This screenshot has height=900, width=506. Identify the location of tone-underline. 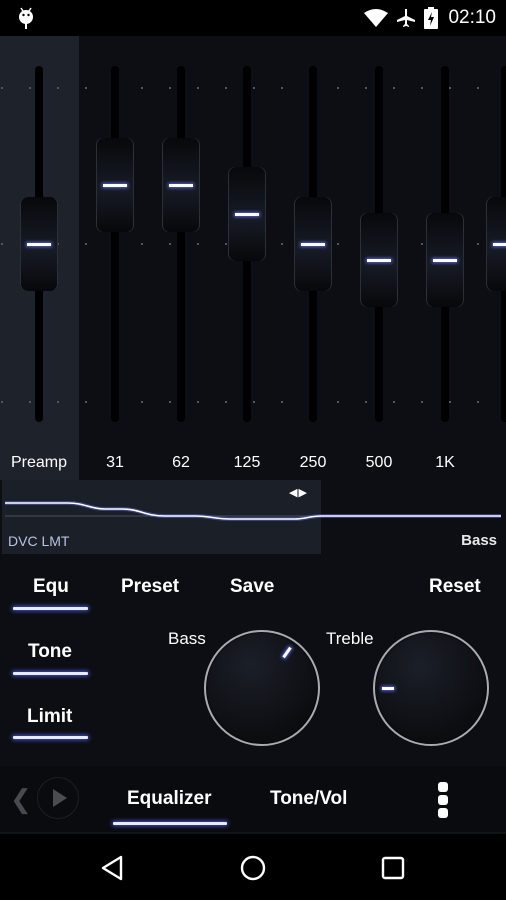
(50, 673).